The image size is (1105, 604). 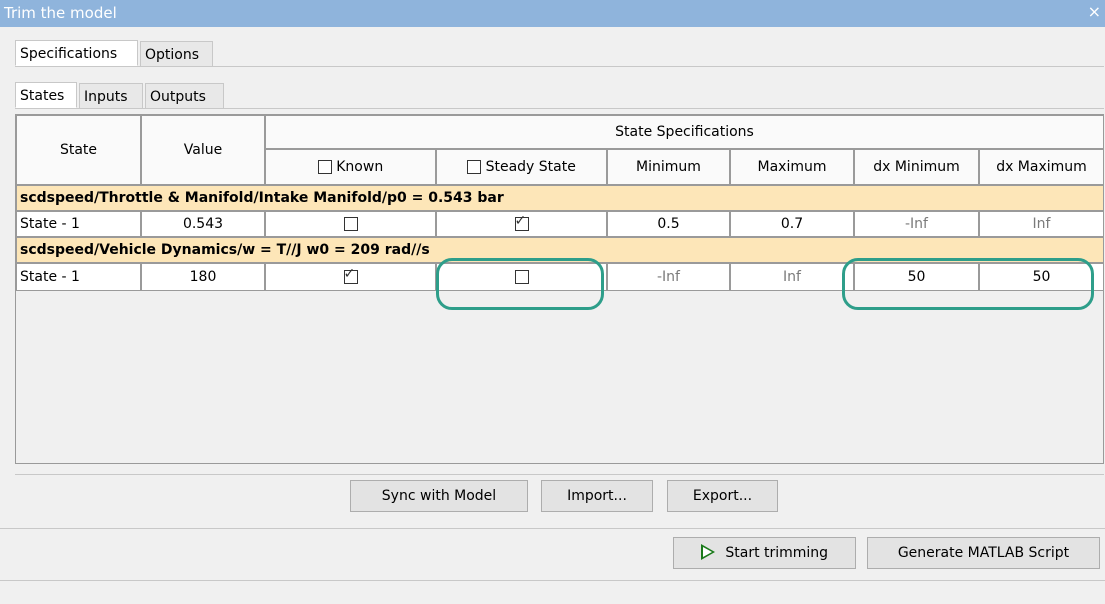 I want to click on known-checkbox, so click(x=350, y=224).